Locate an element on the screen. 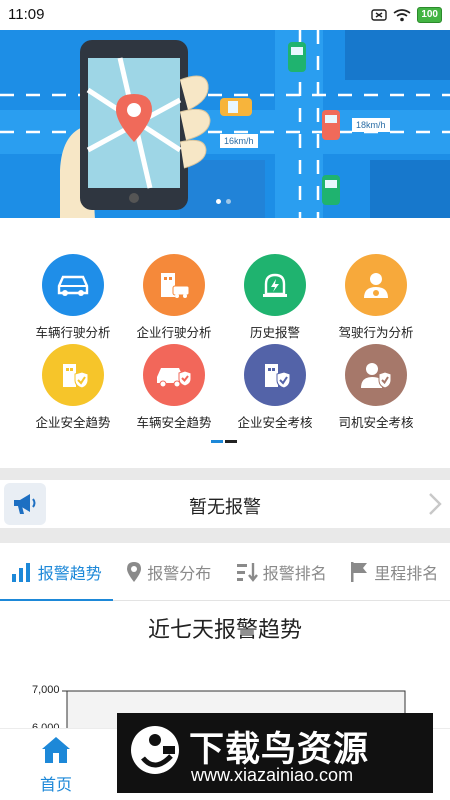 This screenshot has width=450, height=800. feature-vehicle-safety-trend: 车辆安全趋势 is located at coordinates (174, 387).